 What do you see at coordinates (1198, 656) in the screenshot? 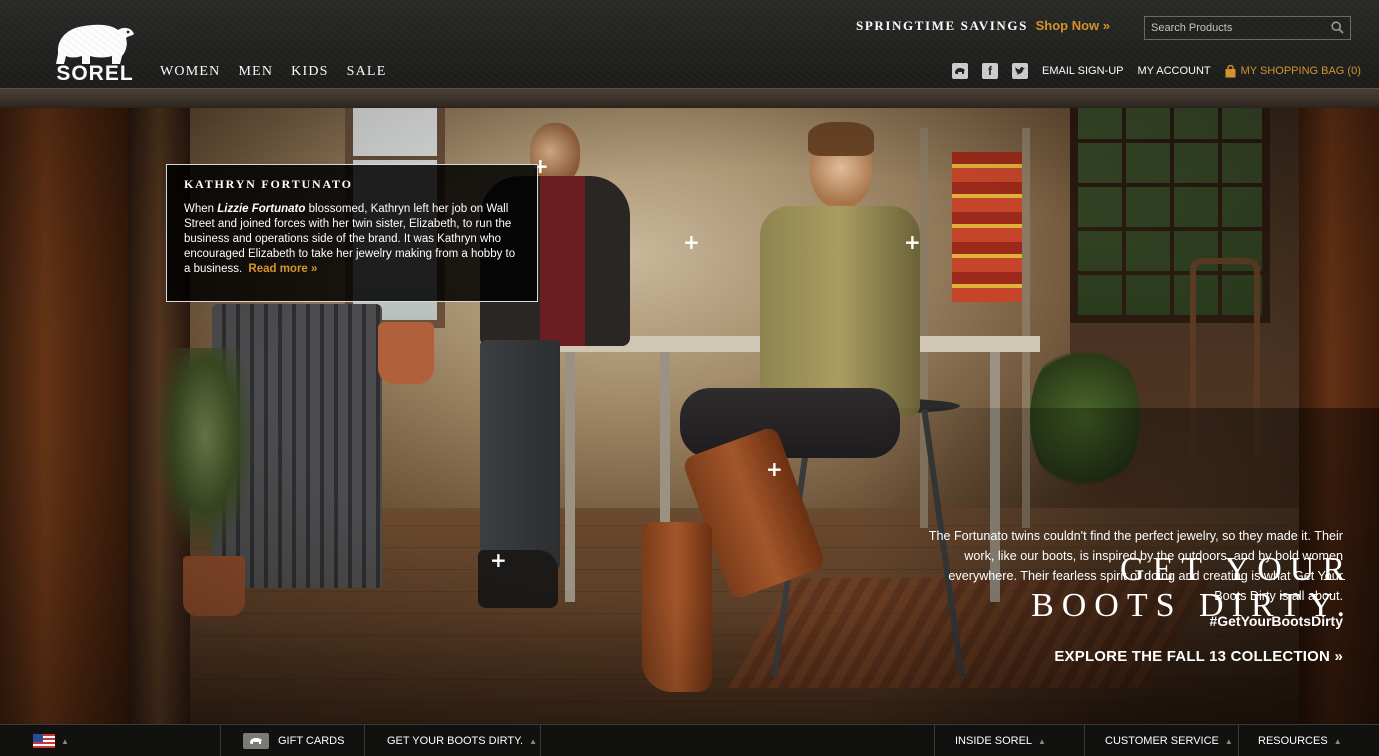
I see `explore-collection-link: EXPLORE THE FALL 13 COLLECTION »` at bounding box center [1198, 656].